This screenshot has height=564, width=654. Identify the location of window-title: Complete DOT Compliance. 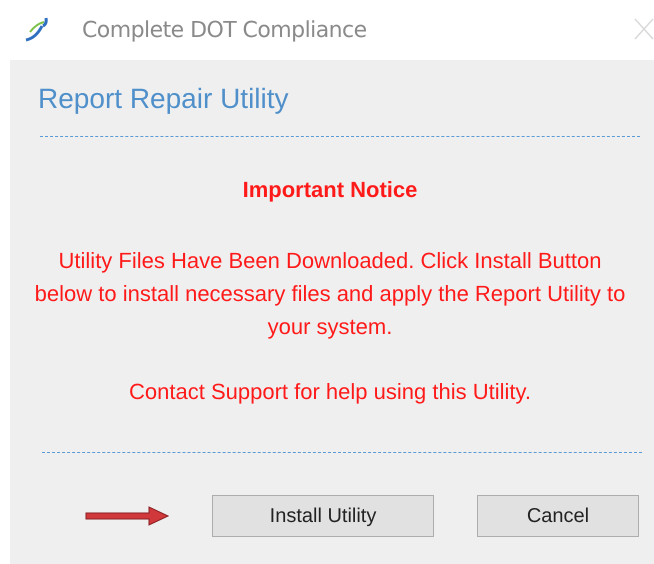
(224, 30).